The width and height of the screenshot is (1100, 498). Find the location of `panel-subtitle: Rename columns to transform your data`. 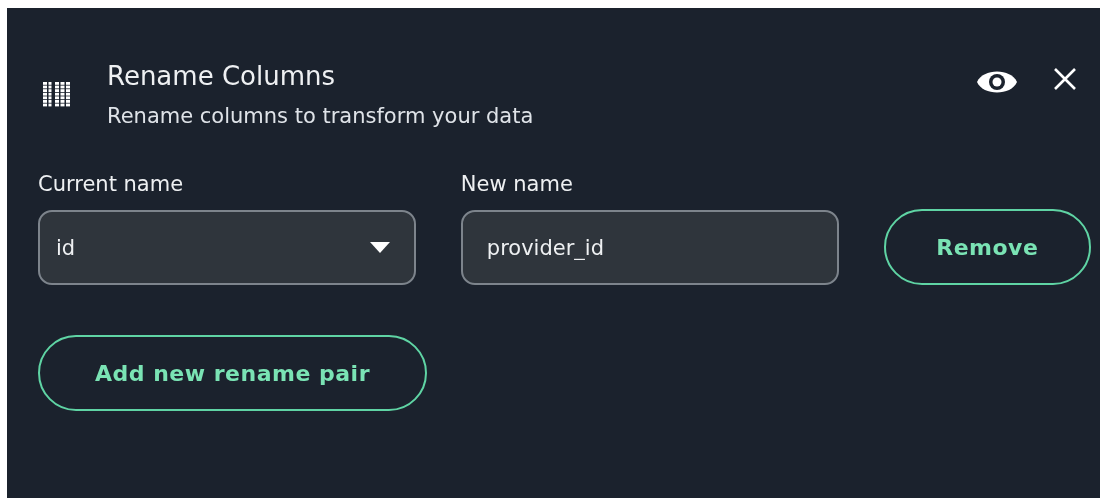

panel-subtitle: Rename columns to transform your data is located at coordinates (321, 116).